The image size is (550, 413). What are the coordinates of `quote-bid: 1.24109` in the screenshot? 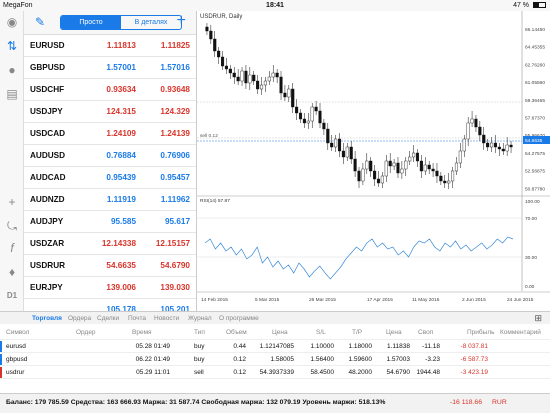 It's located at (113, 134).